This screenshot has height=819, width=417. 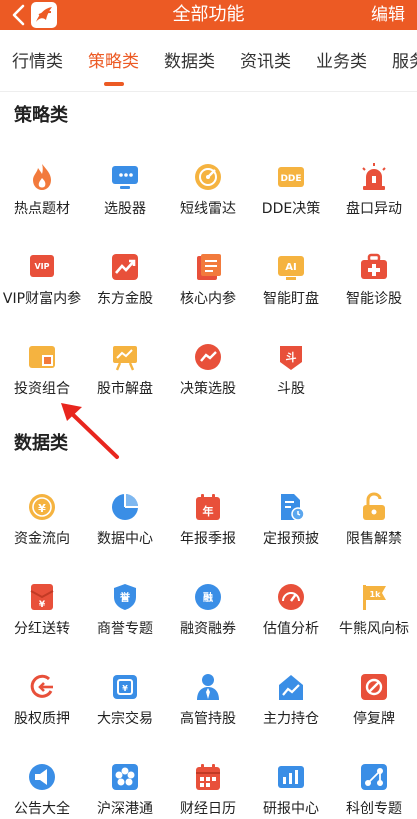 I want to click on battle-icon: 斗, so click(x=291, y=358).